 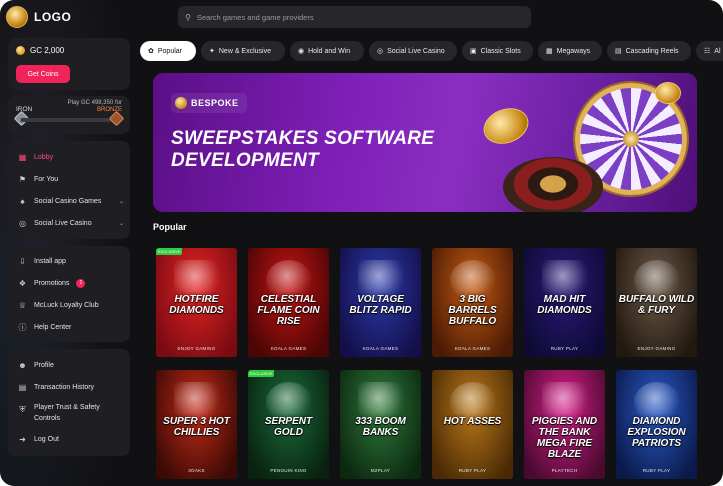 What do you see at coordinates (22, 283) in the screenshot?
I see `gift-icon: ❖` at bounding box center [22, 283].